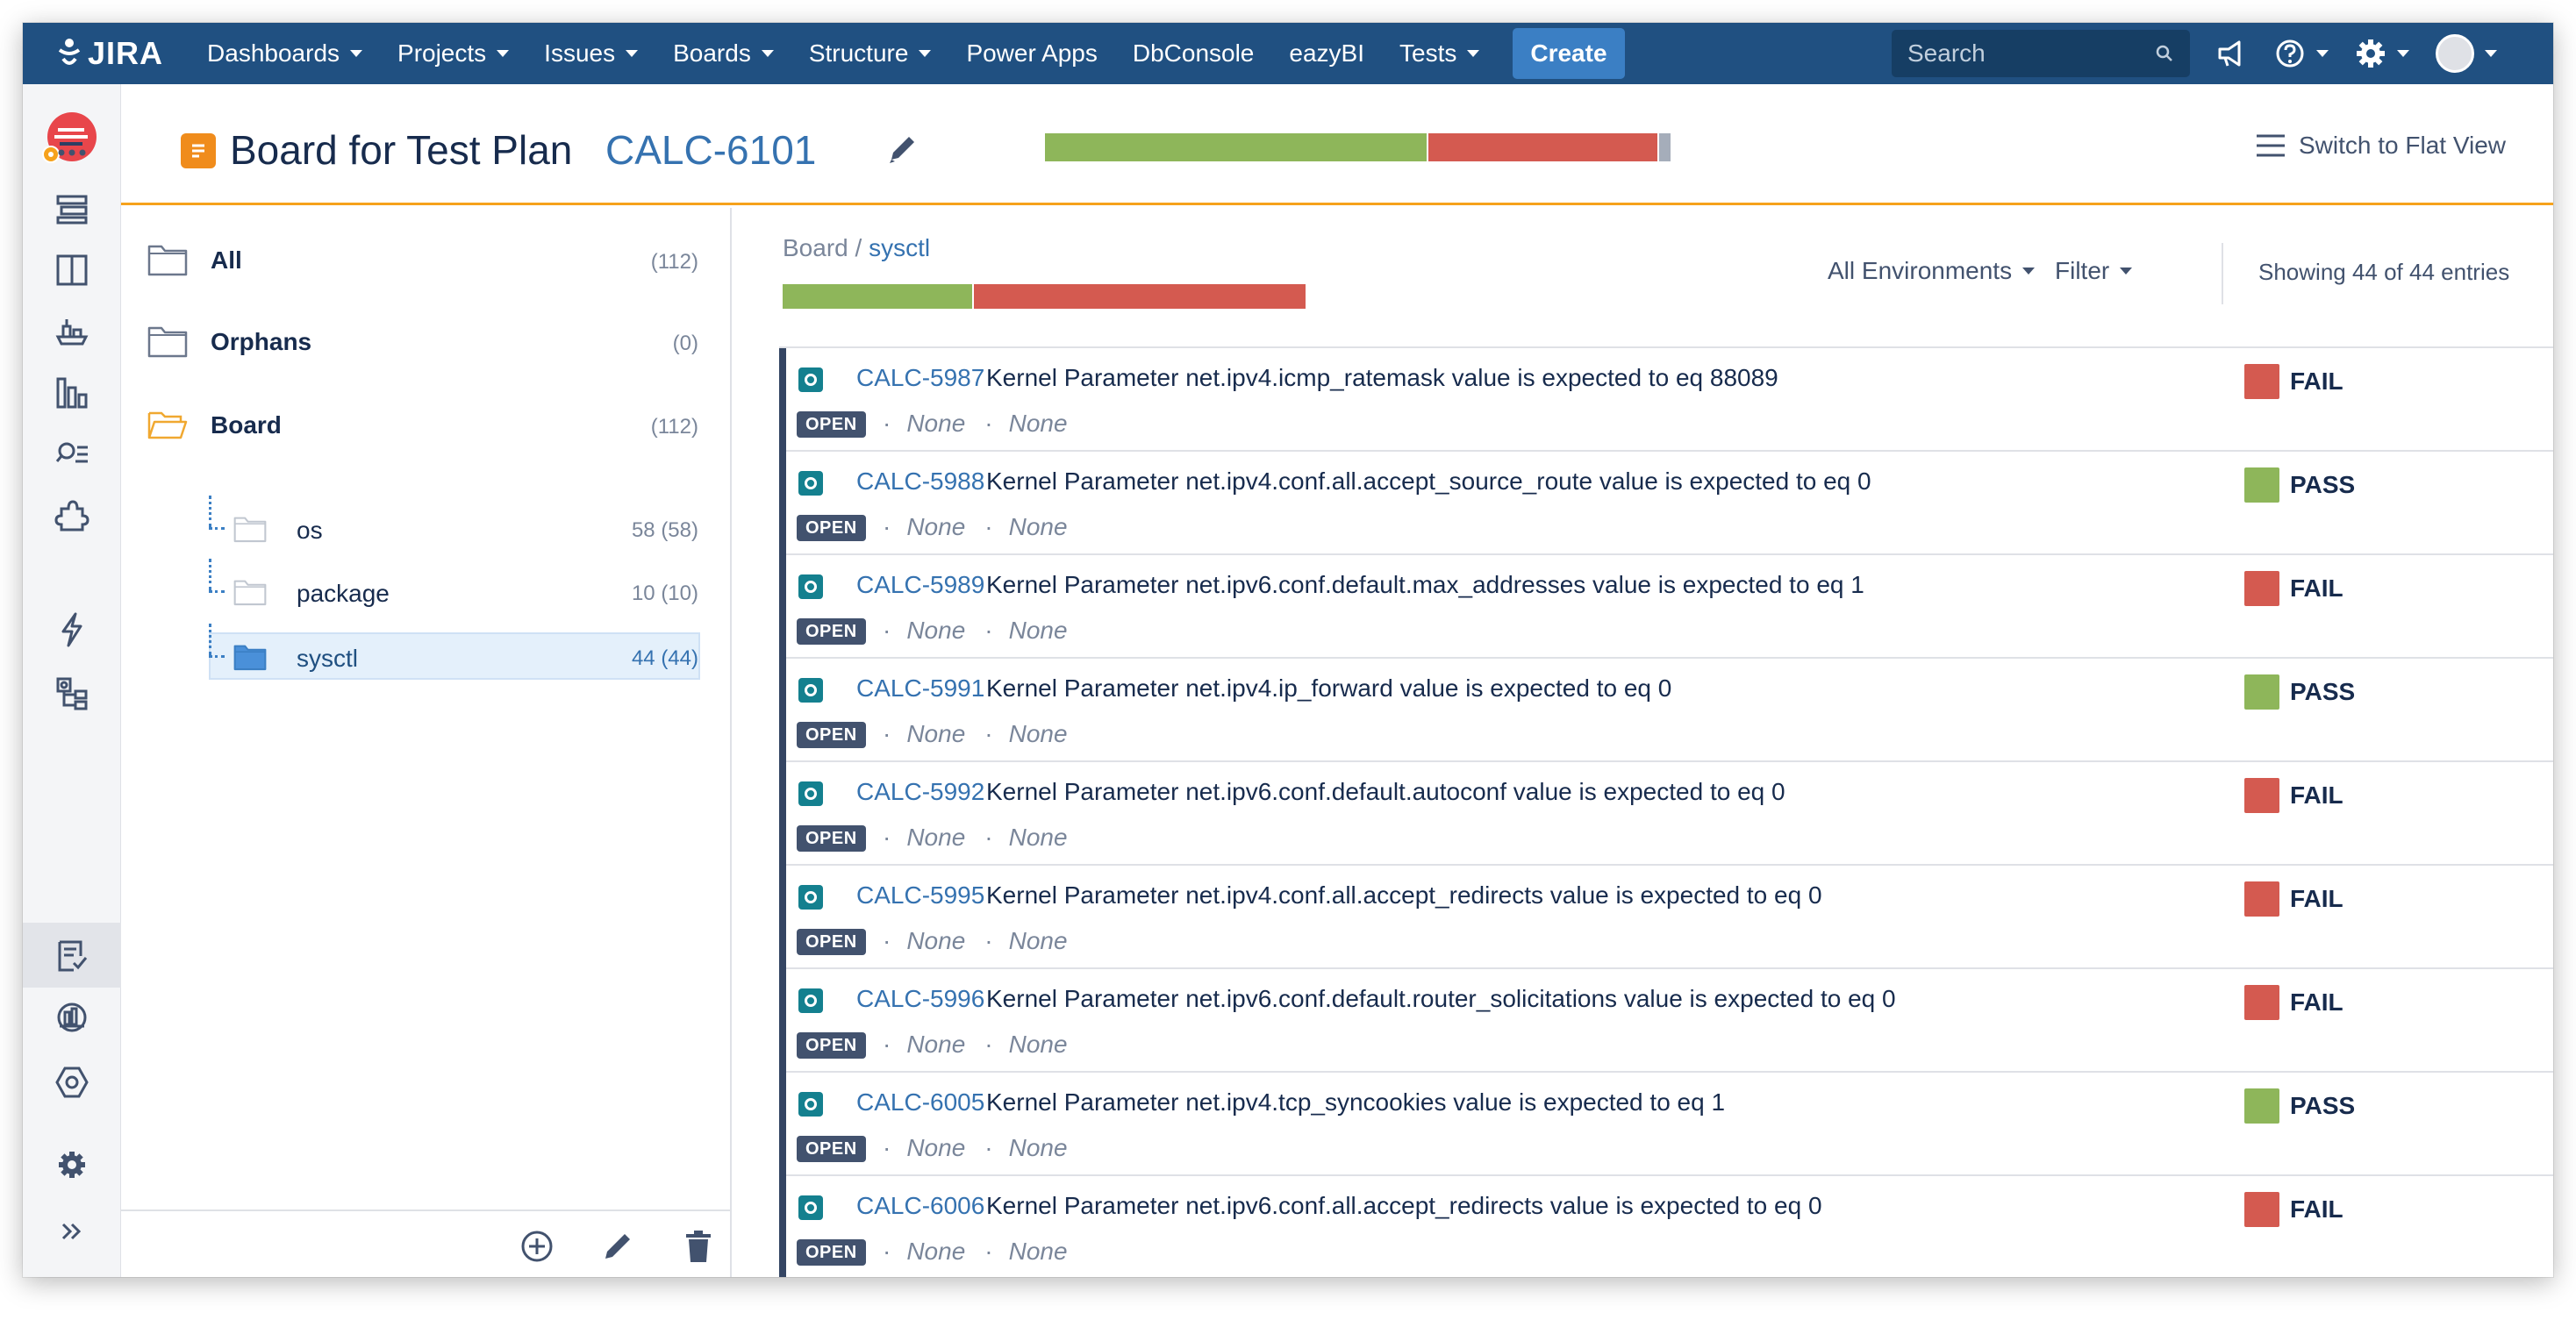 The height and width of the screenshot is (1320, 2576). What do you see at coordinates (870, 53) in the screenshot?
I see `nav-item-structure: Structure` at bounding box center [870, 53].